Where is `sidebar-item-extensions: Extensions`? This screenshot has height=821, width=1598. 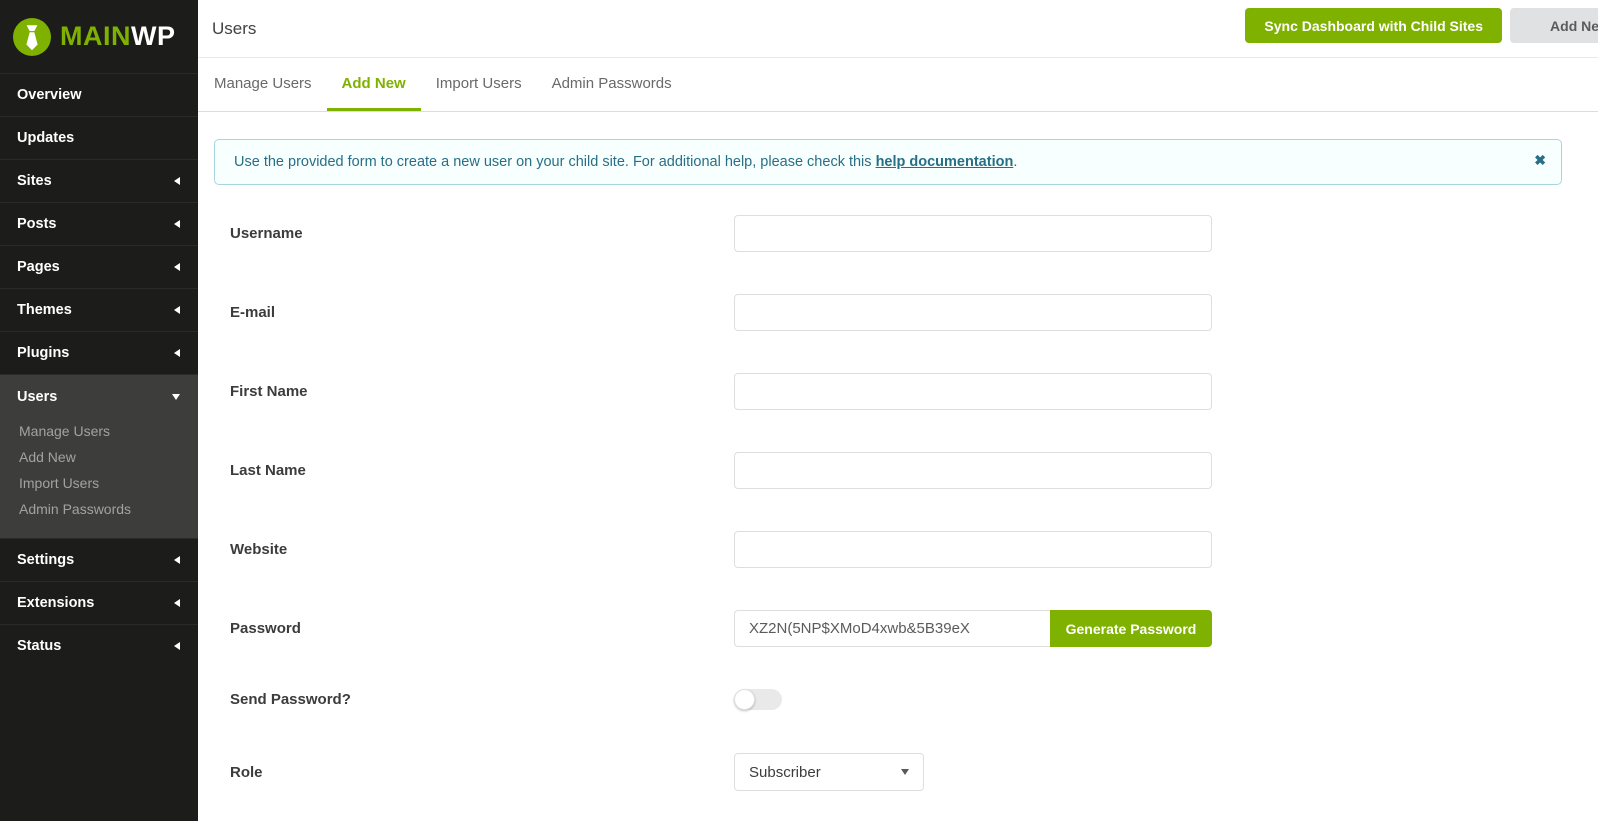
sidebar-item-extensions: Extensions is located at coordinates (99, 602).